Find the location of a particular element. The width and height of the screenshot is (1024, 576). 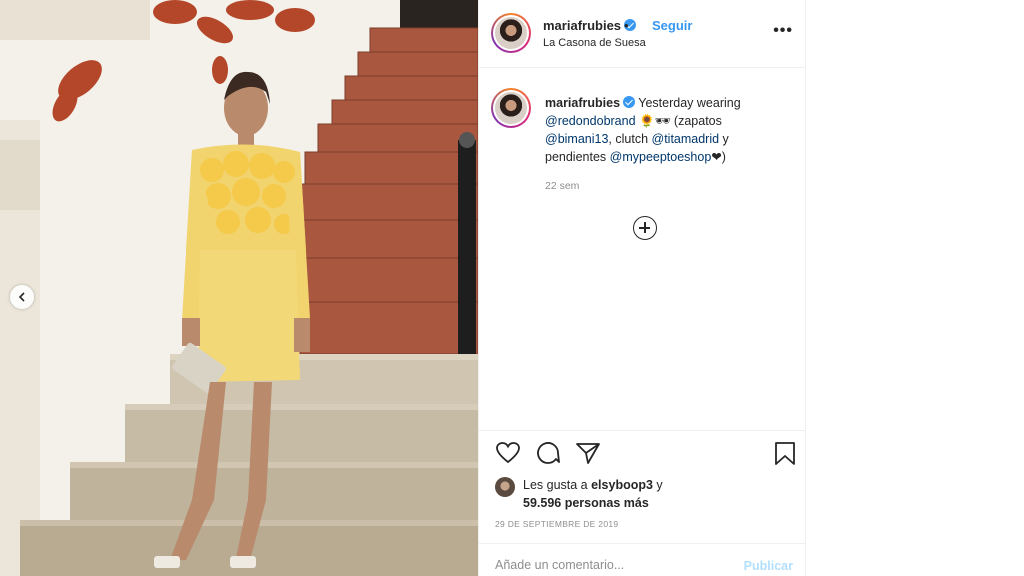

bookmark-icon is located at coordinates (785, 454).